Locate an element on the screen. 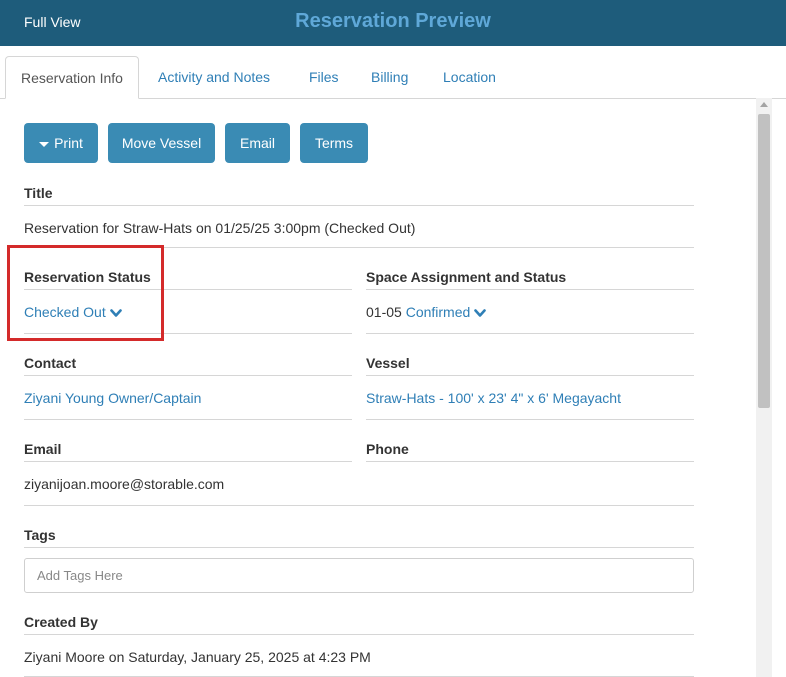 The height and width of the screenshot is (677, 786). title-label: Title is located at coordinates (38, 193).